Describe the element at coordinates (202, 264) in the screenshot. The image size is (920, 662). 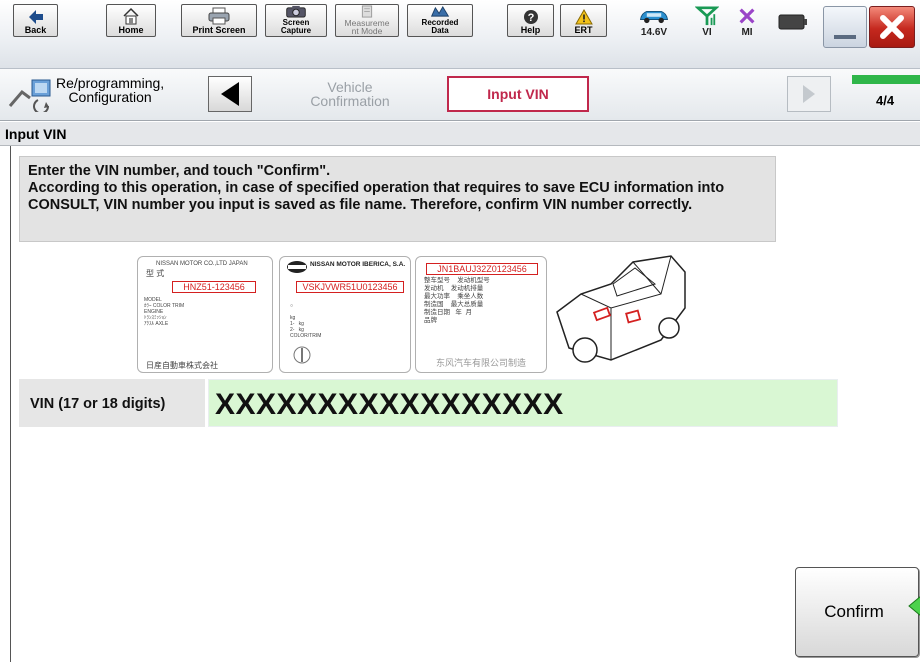
I see `plate-japan-header: NISSAN MOTOR CO.,LTD JAPAN` at that location.